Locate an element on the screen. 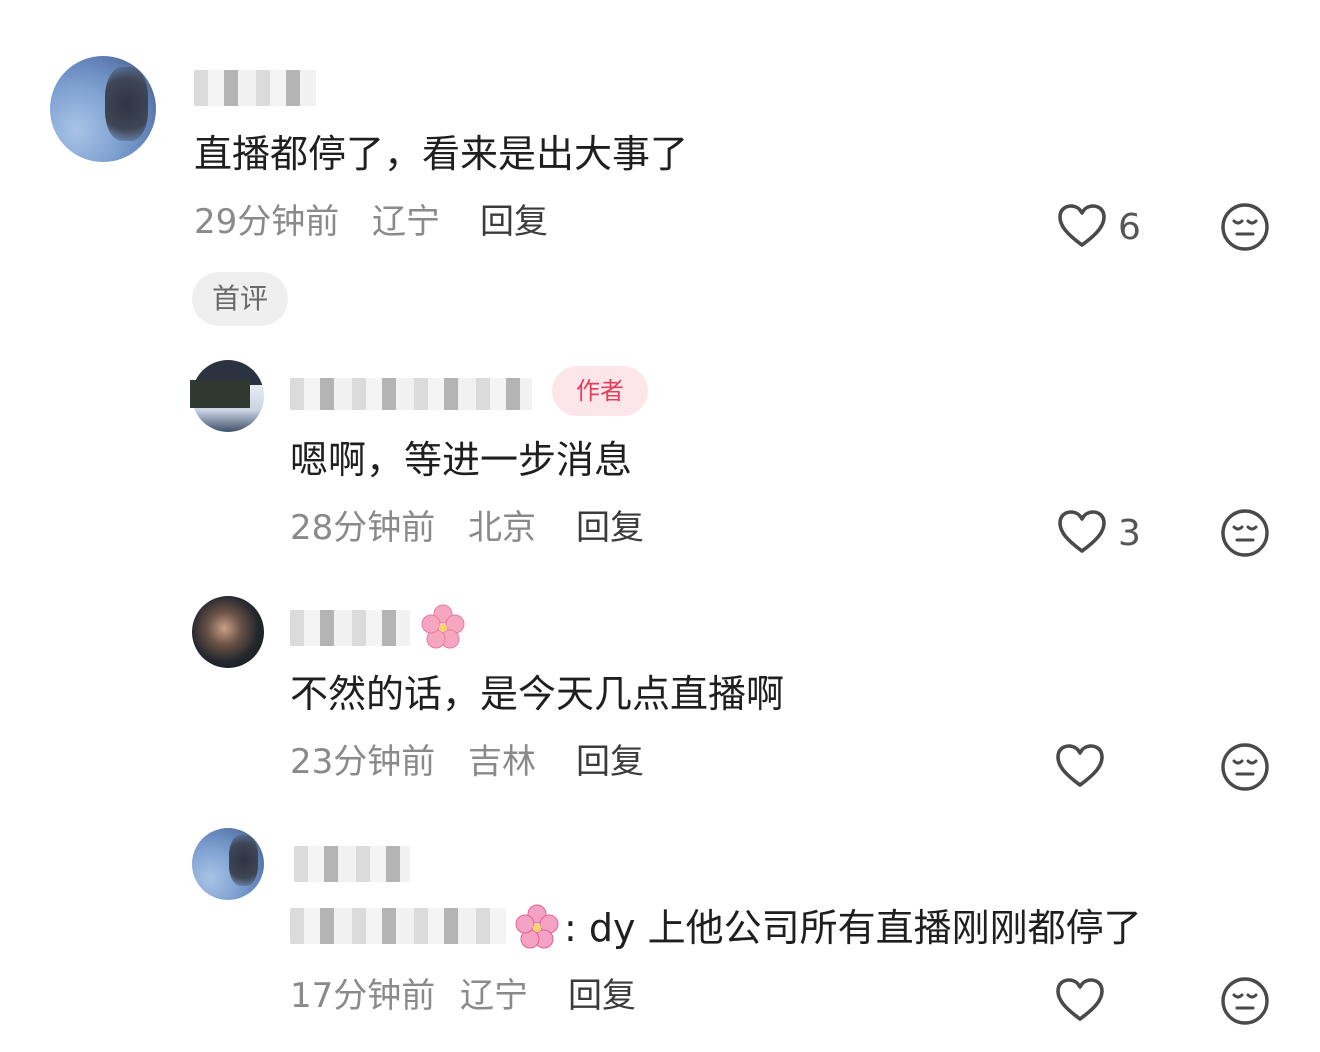 This screenshot has height=1052, width=1320. cherry-blossom-icon is located at coordinates (537, 926).